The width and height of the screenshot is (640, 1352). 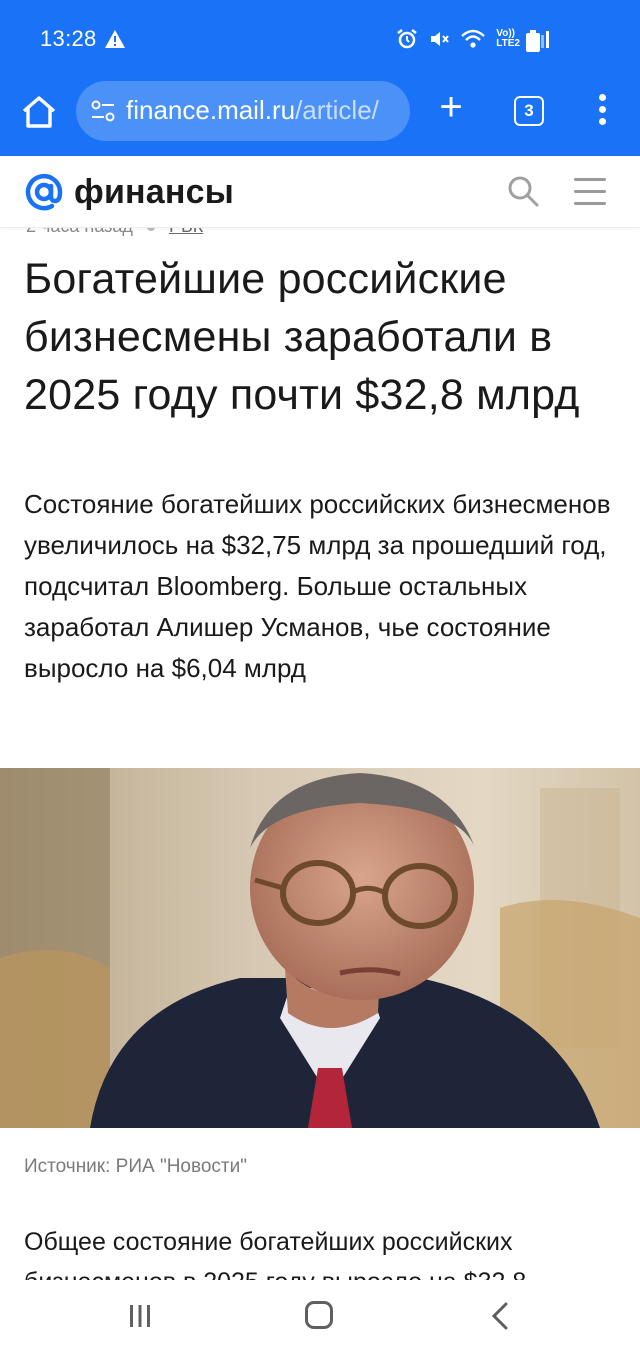 I want to click on url-host: finance.mail.ru, so click(x=211, y=110).